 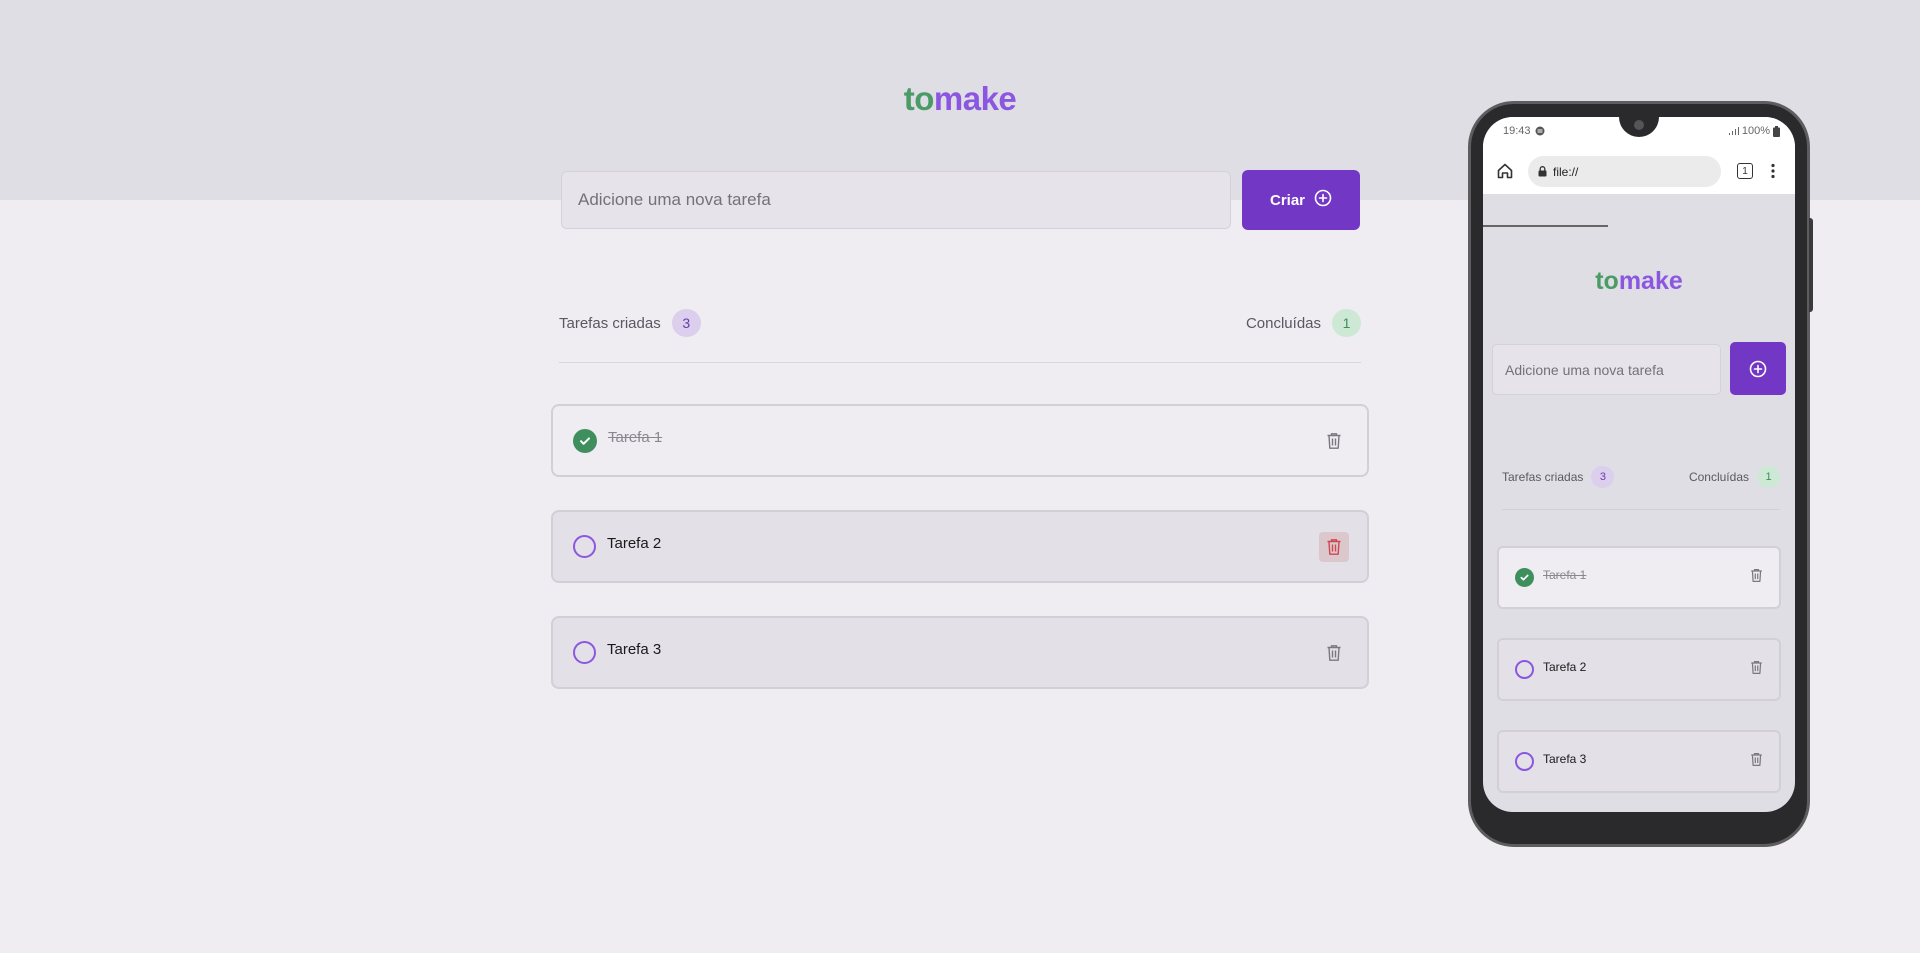 I want to click on browser-toolbar: file:// 1, so click(x=1639, y=188).